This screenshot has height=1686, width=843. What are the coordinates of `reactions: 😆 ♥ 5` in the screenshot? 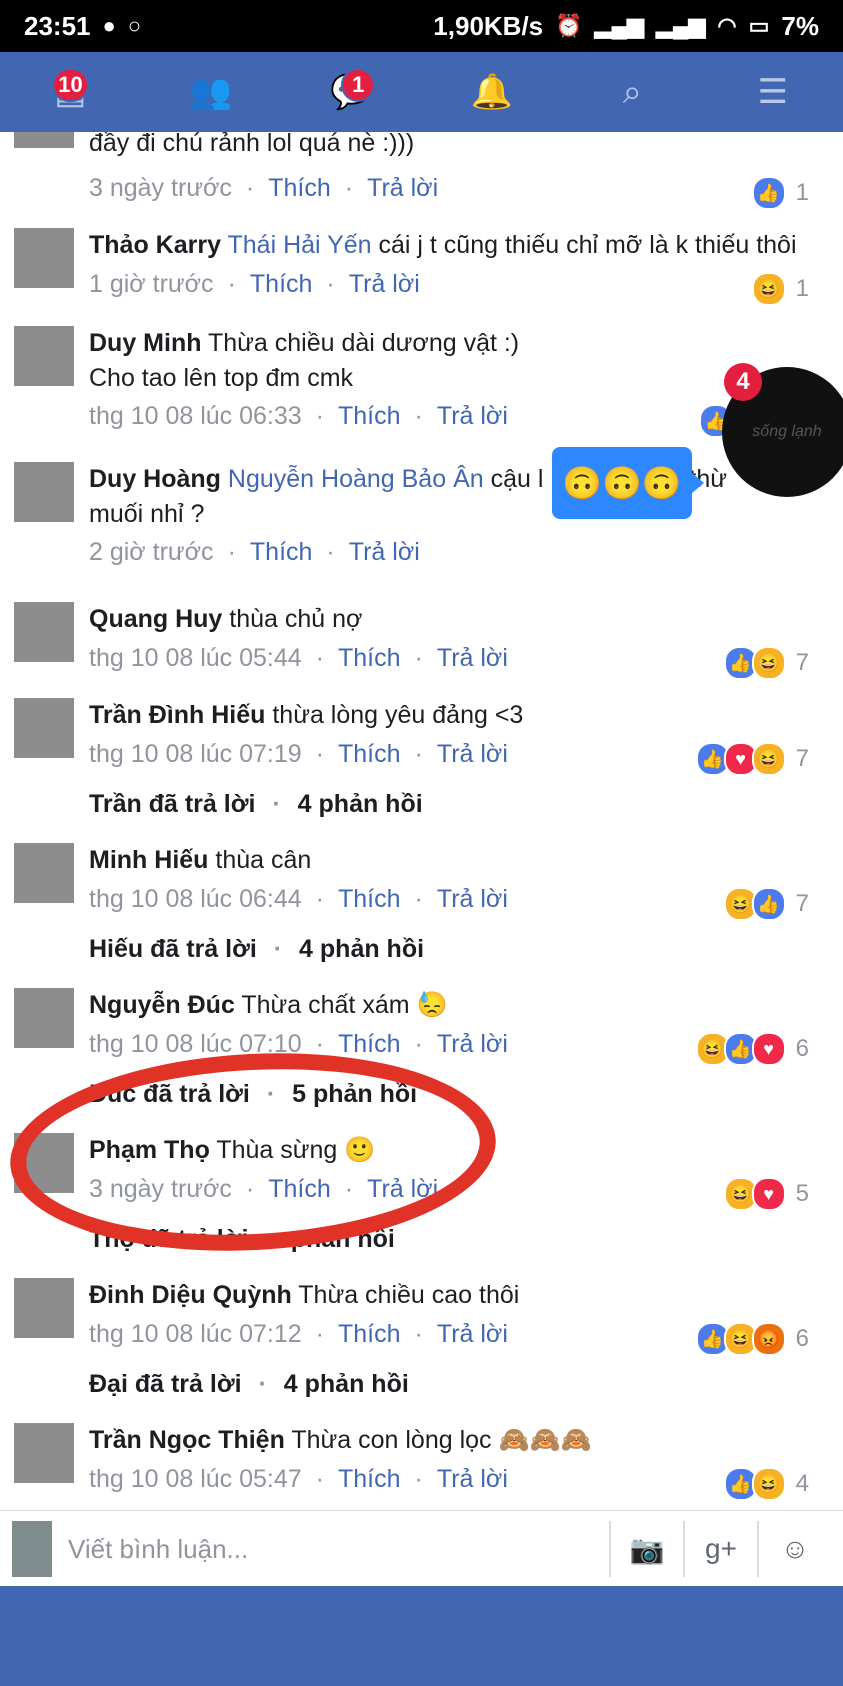 It's located at (766, 1194).